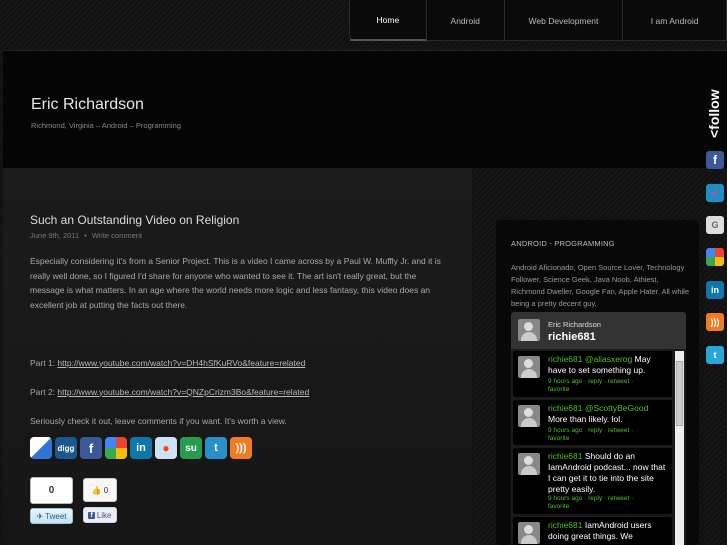 The height and width of the screenshot is (545, 727). Describe the element at coordinates (191, 448) in the screenshot. I see `stumbleupon-icon: su` at that location.